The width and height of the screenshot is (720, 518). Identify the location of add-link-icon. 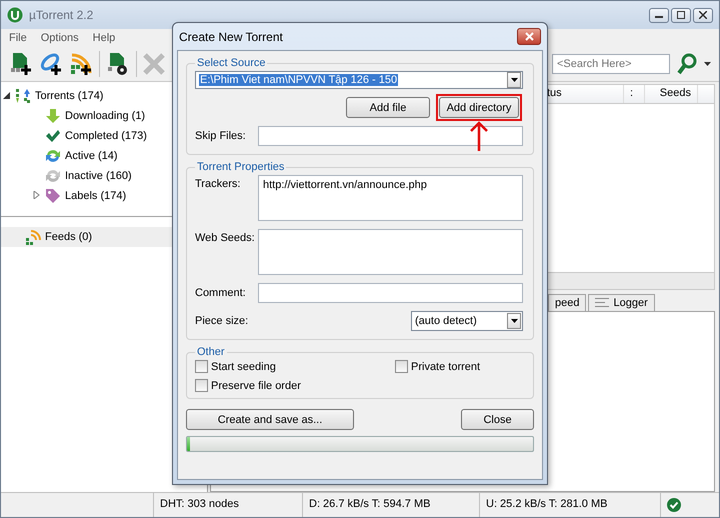
(51, 64).